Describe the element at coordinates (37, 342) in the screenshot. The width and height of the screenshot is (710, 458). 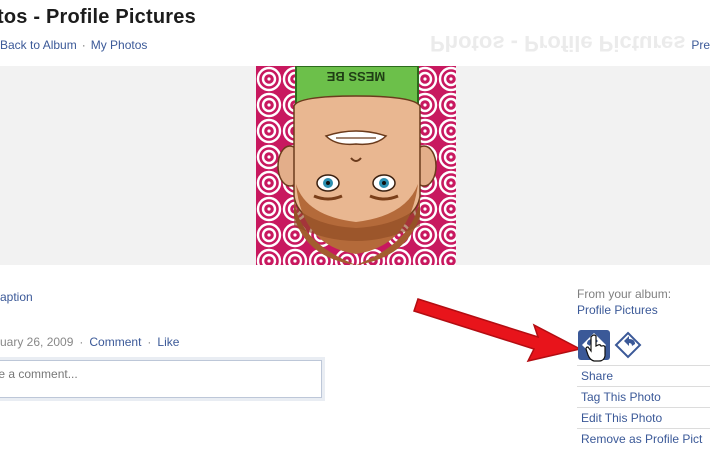
I see `photo-date: uary 26, 2009` at that location.